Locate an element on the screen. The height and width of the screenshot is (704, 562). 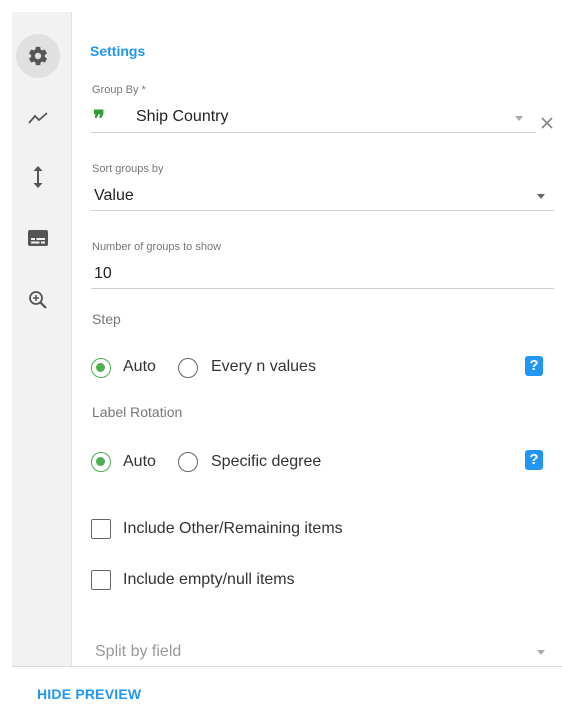
sidebar-item-settings is located at coordinates (38, 56).